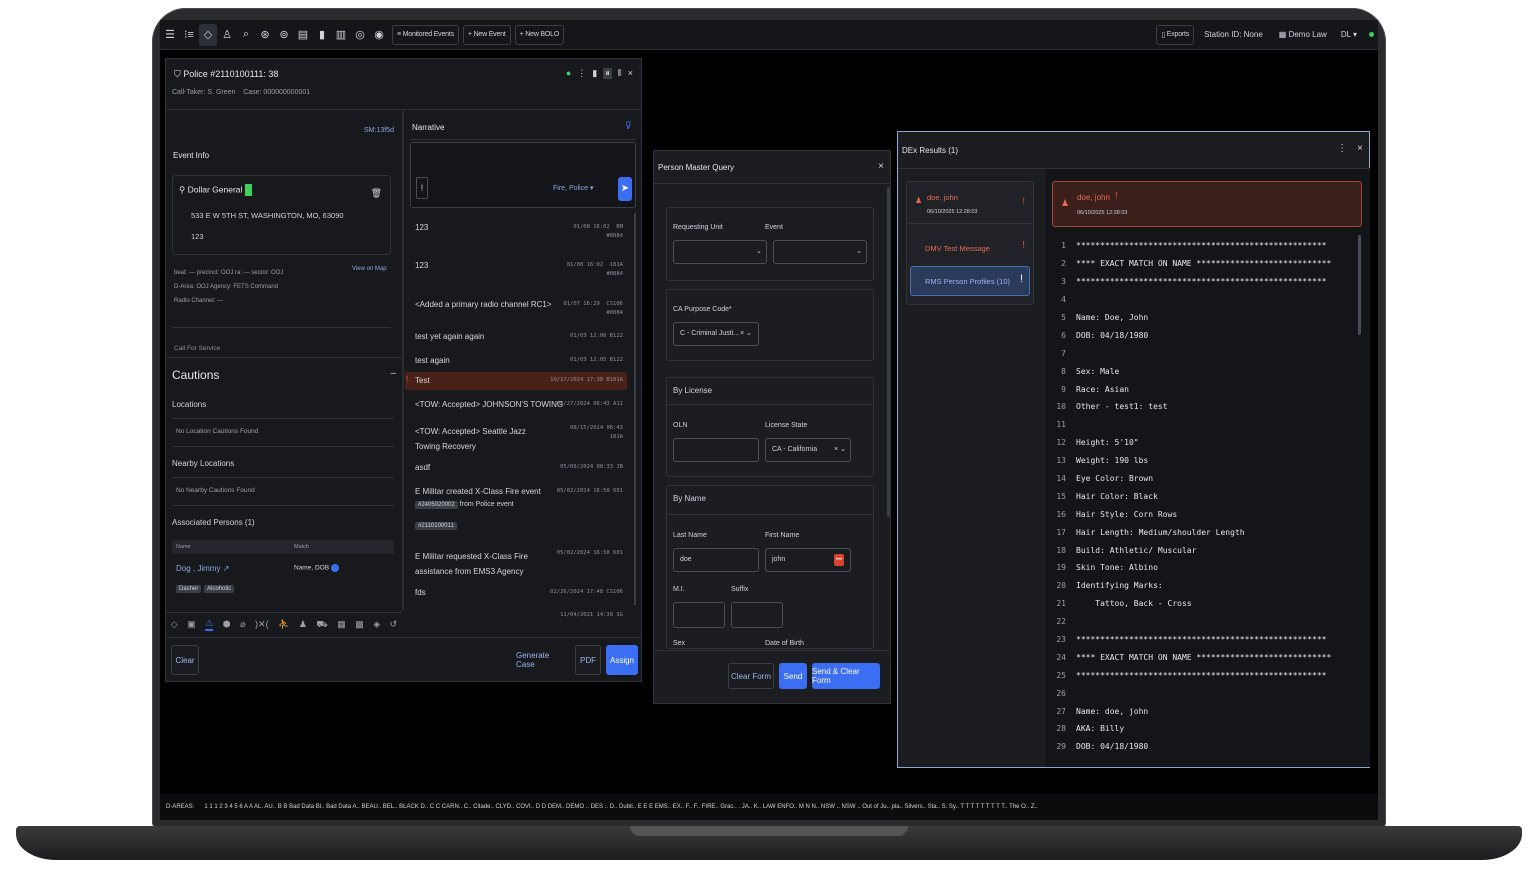 This screenshot has height=884, width=1538. I want to click on darea-line: D-Area: OOJ Agency: FETS Command, so click(226, 287).